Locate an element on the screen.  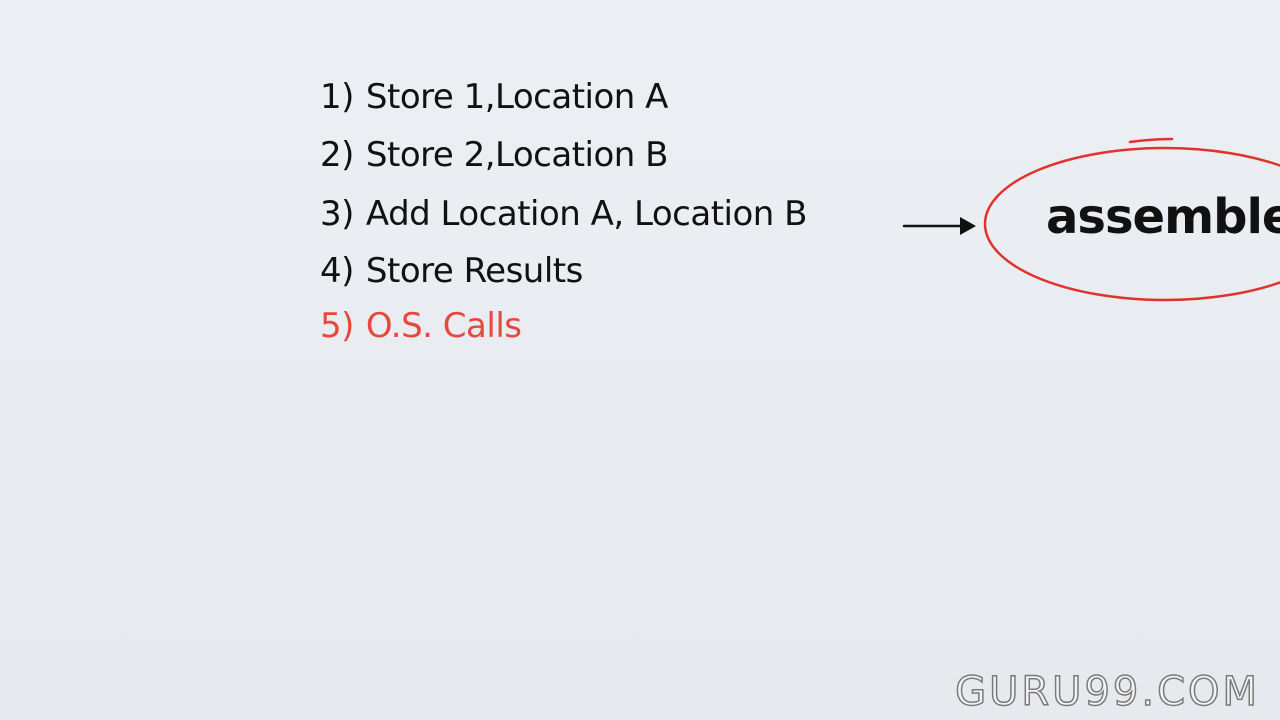
step-number: 2) is located at coordinates (337, 155).